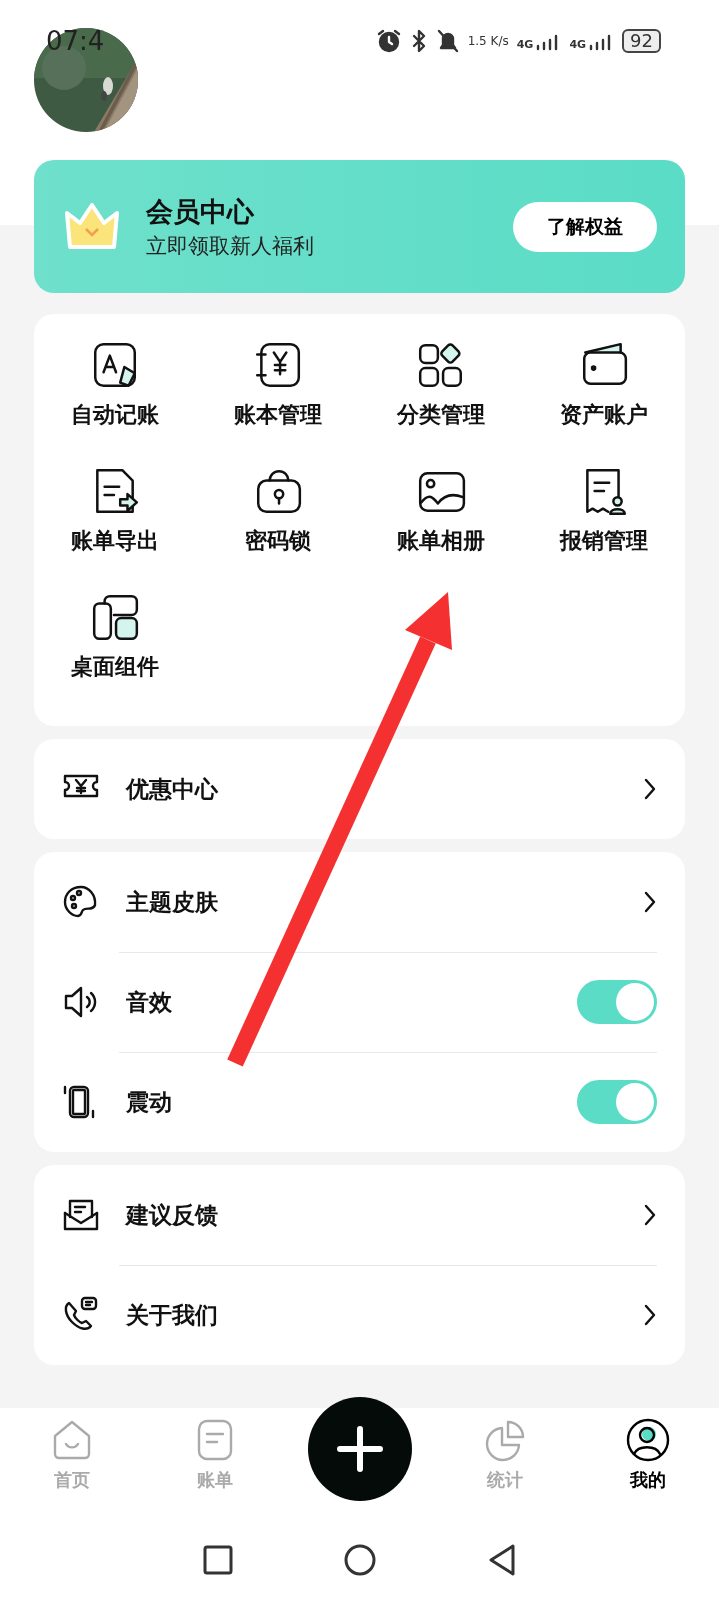 The width and height of the screenshot is (719, 1600). I want to click on recents-button, so click(217, 1560).